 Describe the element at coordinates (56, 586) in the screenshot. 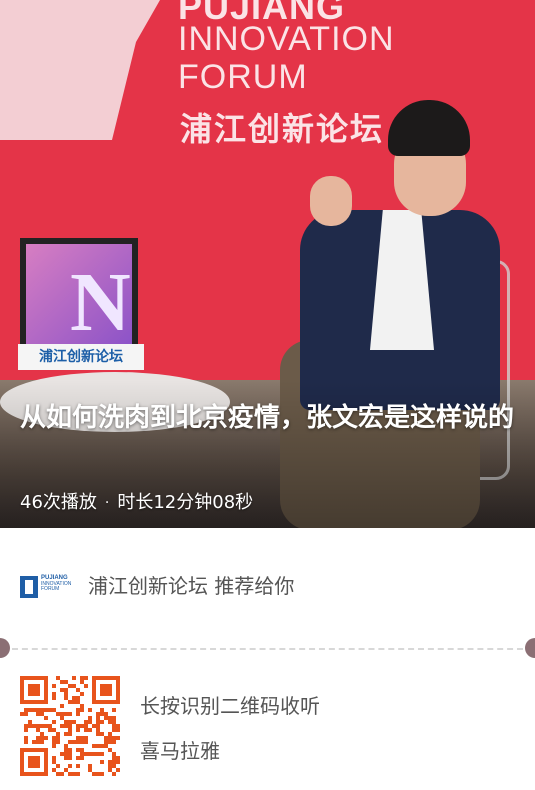

I see `logo-sub: INNOVATION FORUM` at that location.